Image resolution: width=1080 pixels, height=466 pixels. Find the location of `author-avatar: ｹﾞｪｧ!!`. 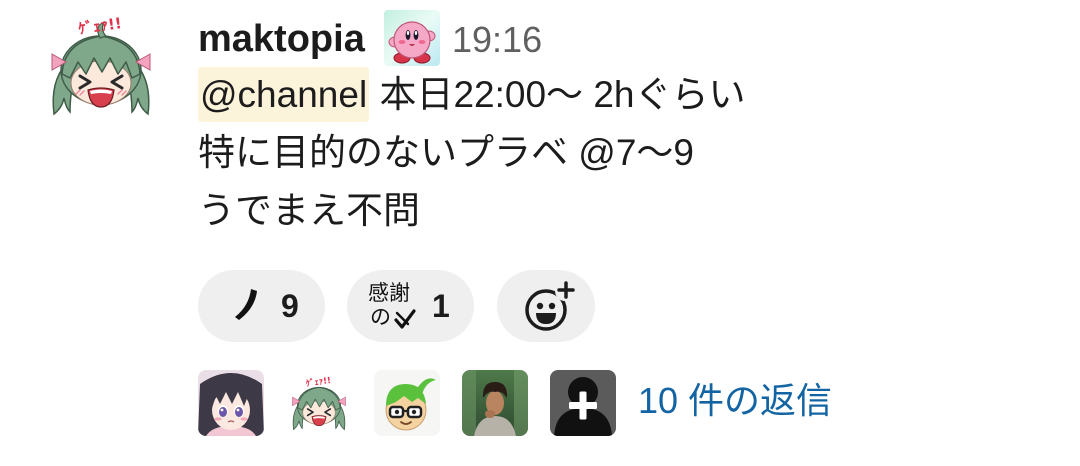

author-avatar: ｹﾞｪｧ!! is located at coordinates (101, 64).